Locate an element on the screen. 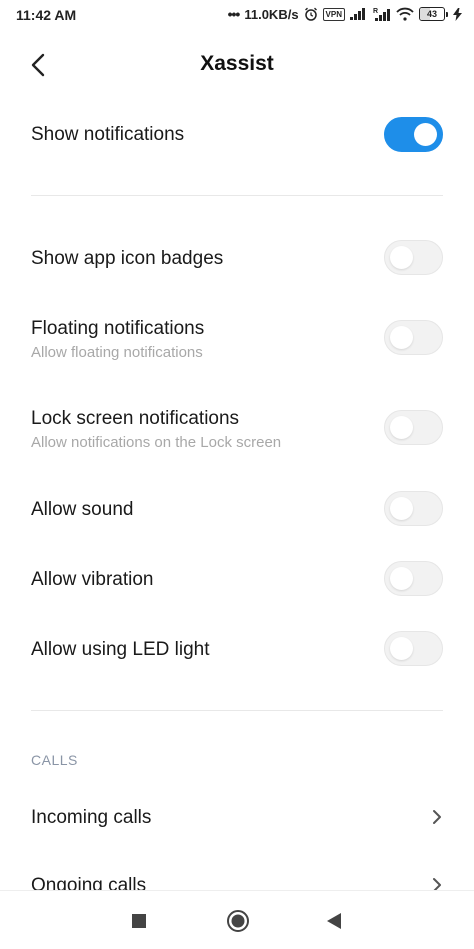 Image resolution: width=474 pixels, height=949 pixels. battery-icon: 43 is located at coordinates (433, 14).